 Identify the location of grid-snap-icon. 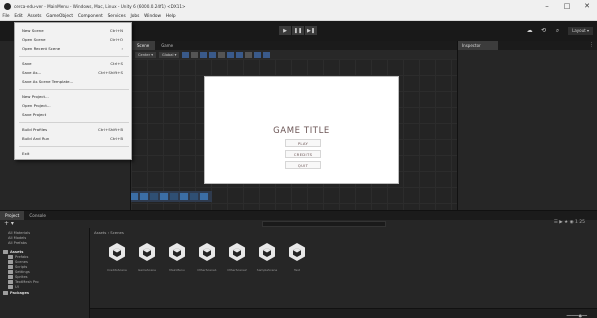
(186, 54).